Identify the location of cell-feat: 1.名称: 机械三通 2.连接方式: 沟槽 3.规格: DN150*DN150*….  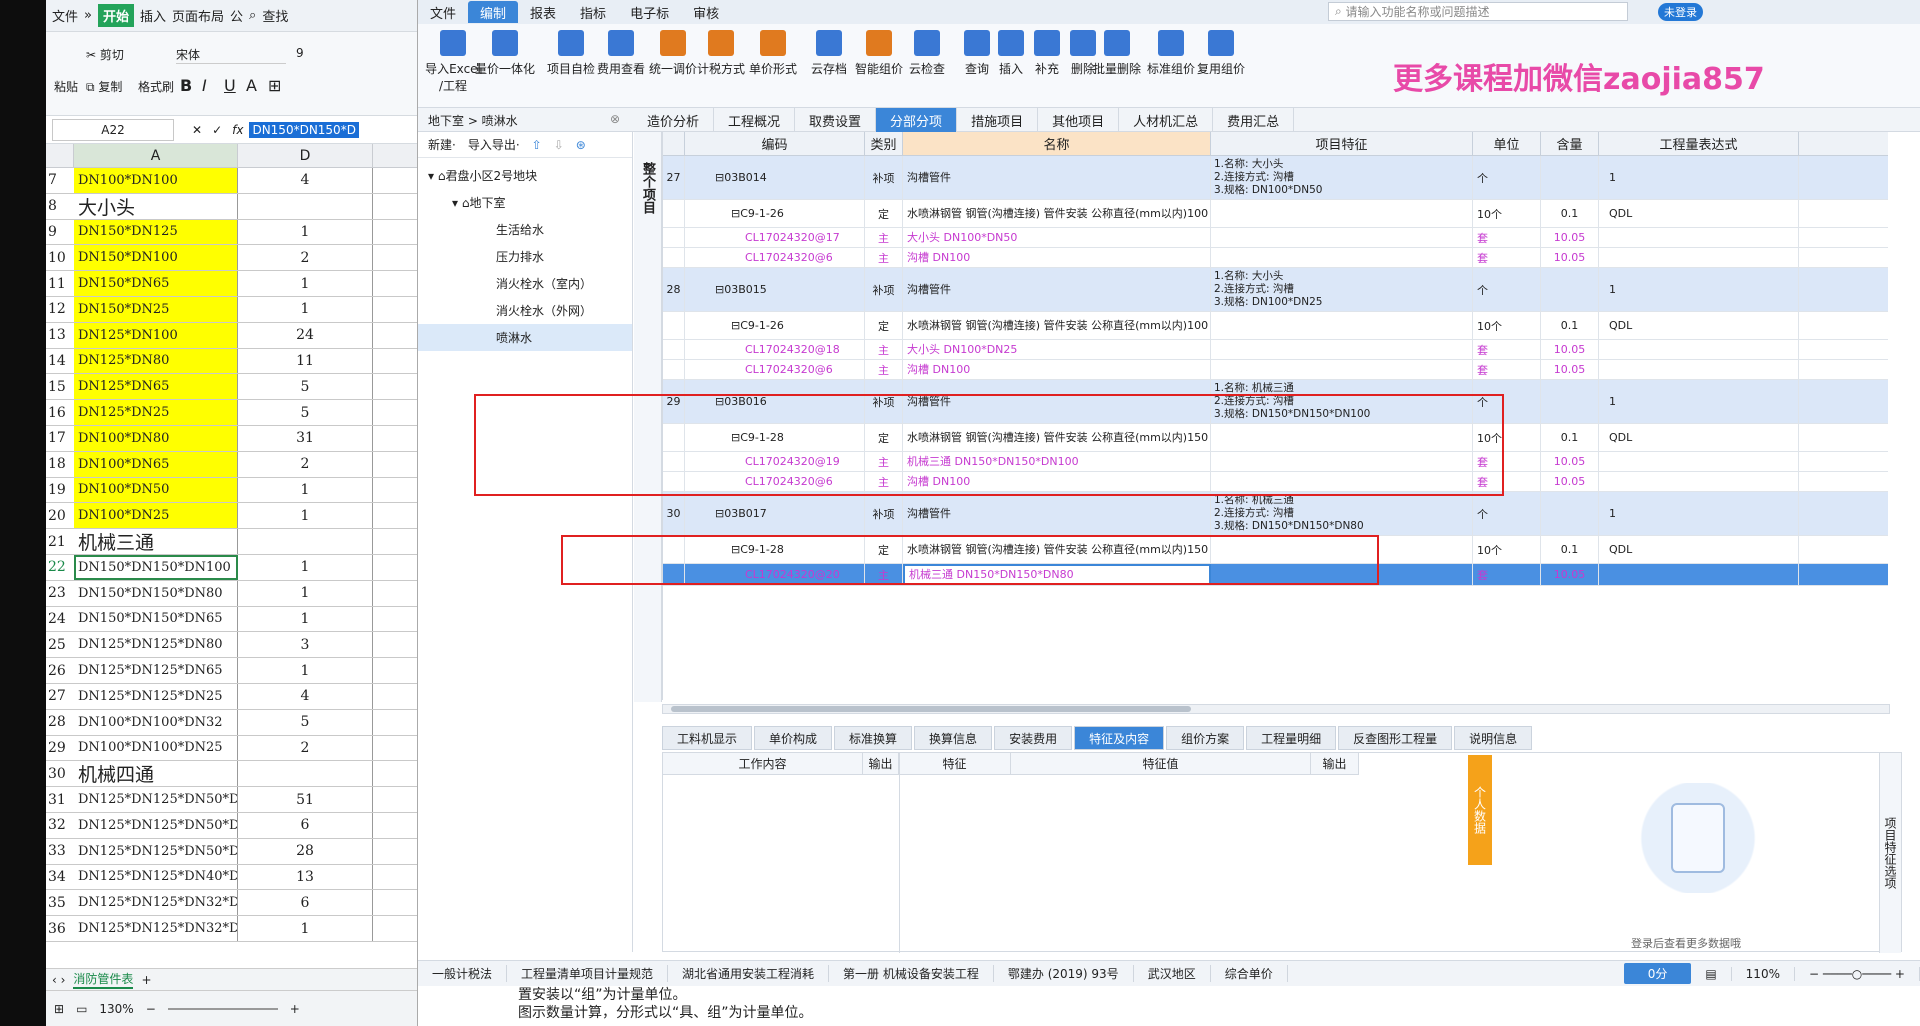
(1342, 513).